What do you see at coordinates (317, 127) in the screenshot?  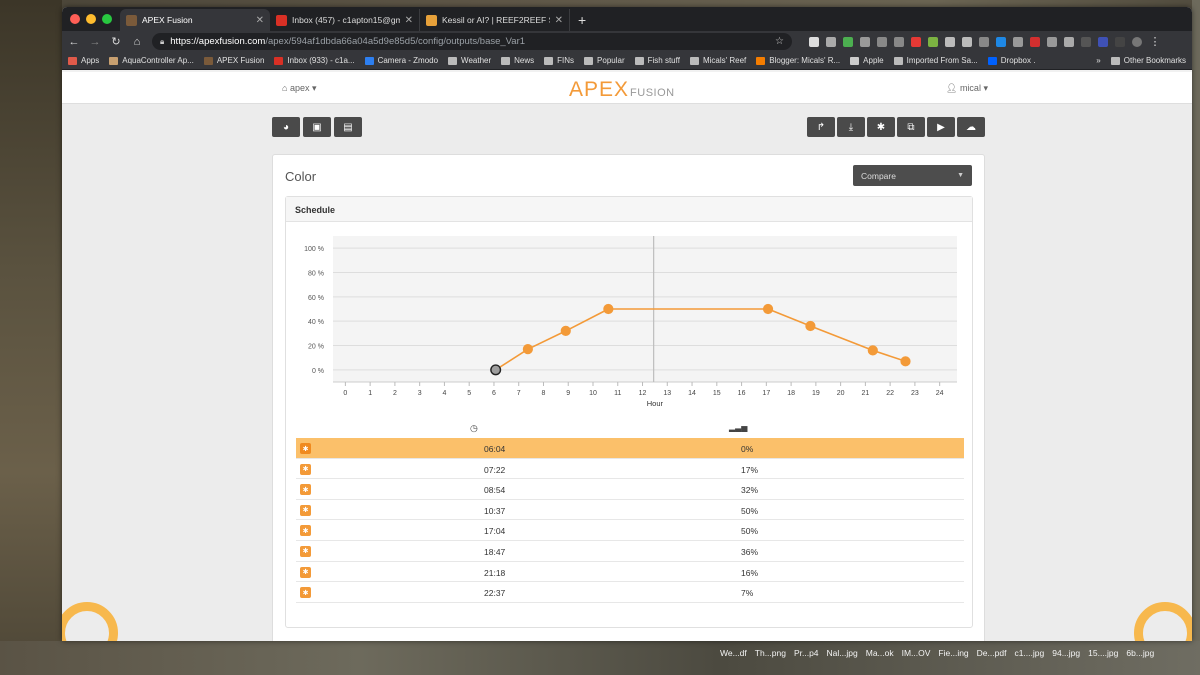 I see `device-button: ▣` at bounding box center [317, 127].